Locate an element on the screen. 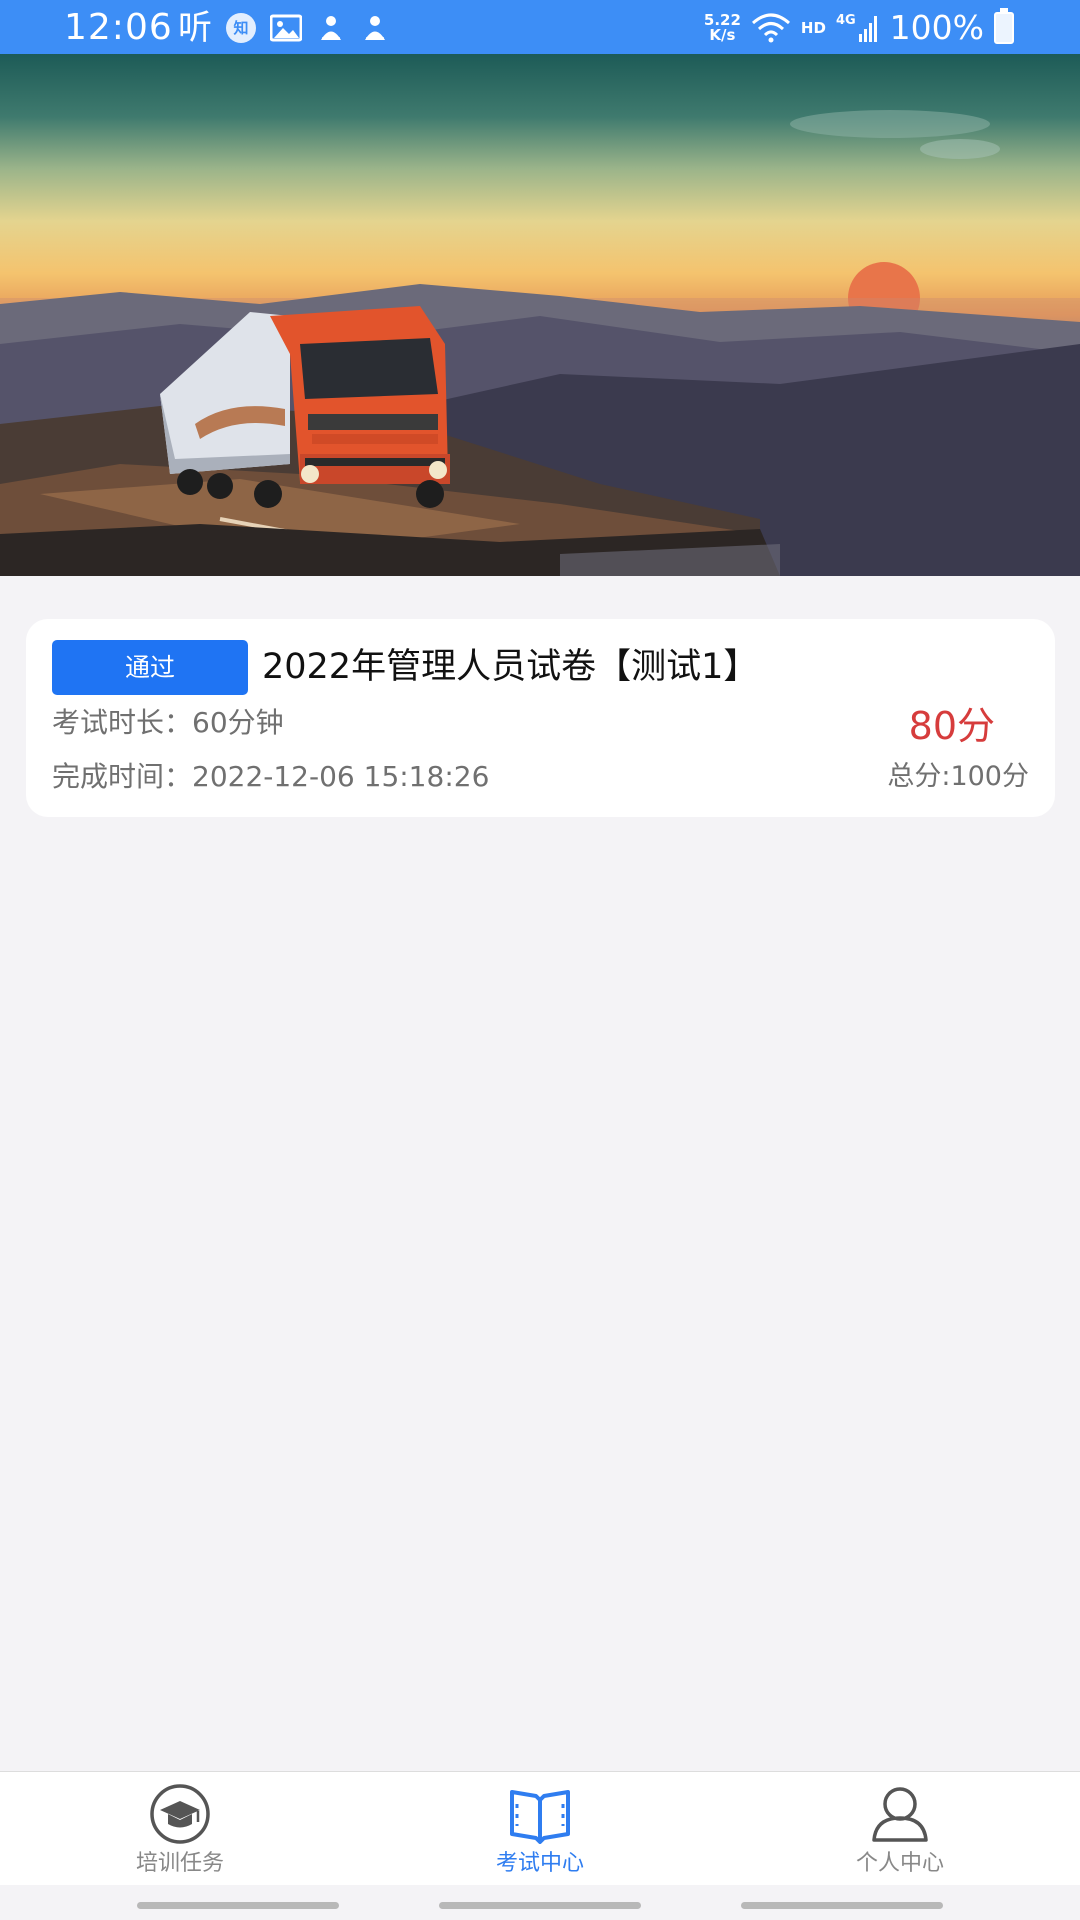  signal-icon: 4G is located at coordinates (858, 28).